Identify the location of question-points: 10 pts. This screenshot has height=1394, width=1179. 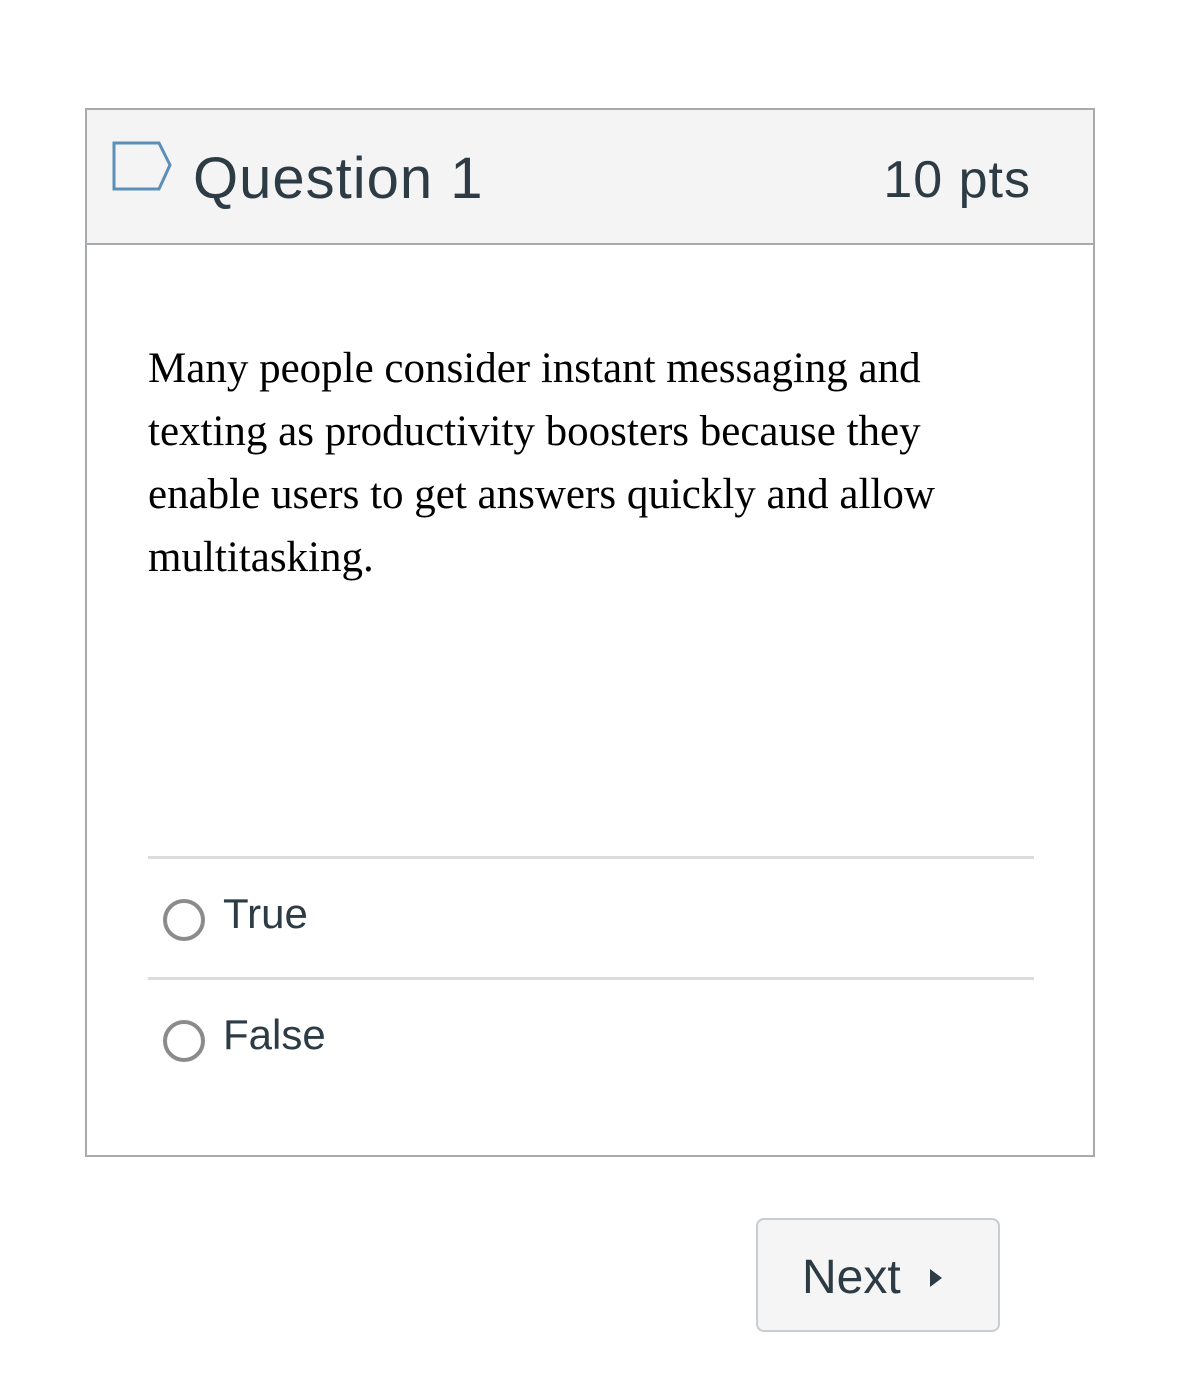
(957, 180).